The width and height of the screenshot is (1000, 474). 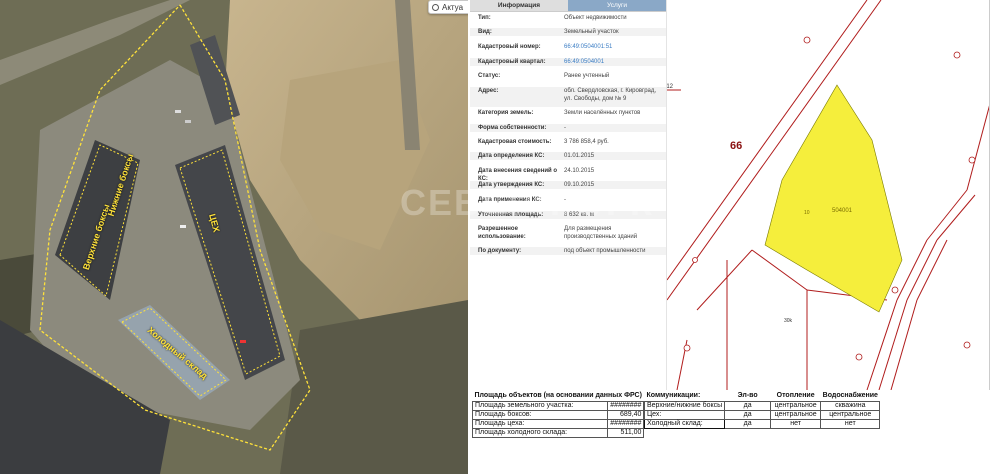 What do you see at coordinates (502, 233) in the screenshot?
I see `info-key: Разрешенное использование:` at bounding box center [502, 233].